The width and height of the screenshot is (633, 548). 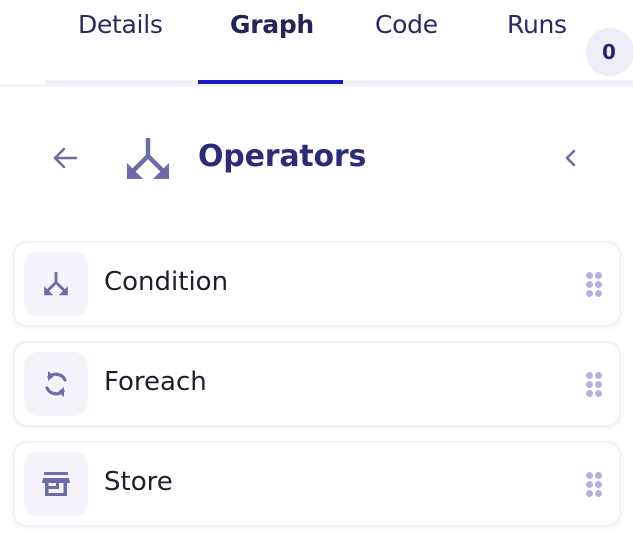 What do you see at coordinates (609, 52) in the screenshot?
I see `runs-count-badge: 0` at bounding box center [609, 52].